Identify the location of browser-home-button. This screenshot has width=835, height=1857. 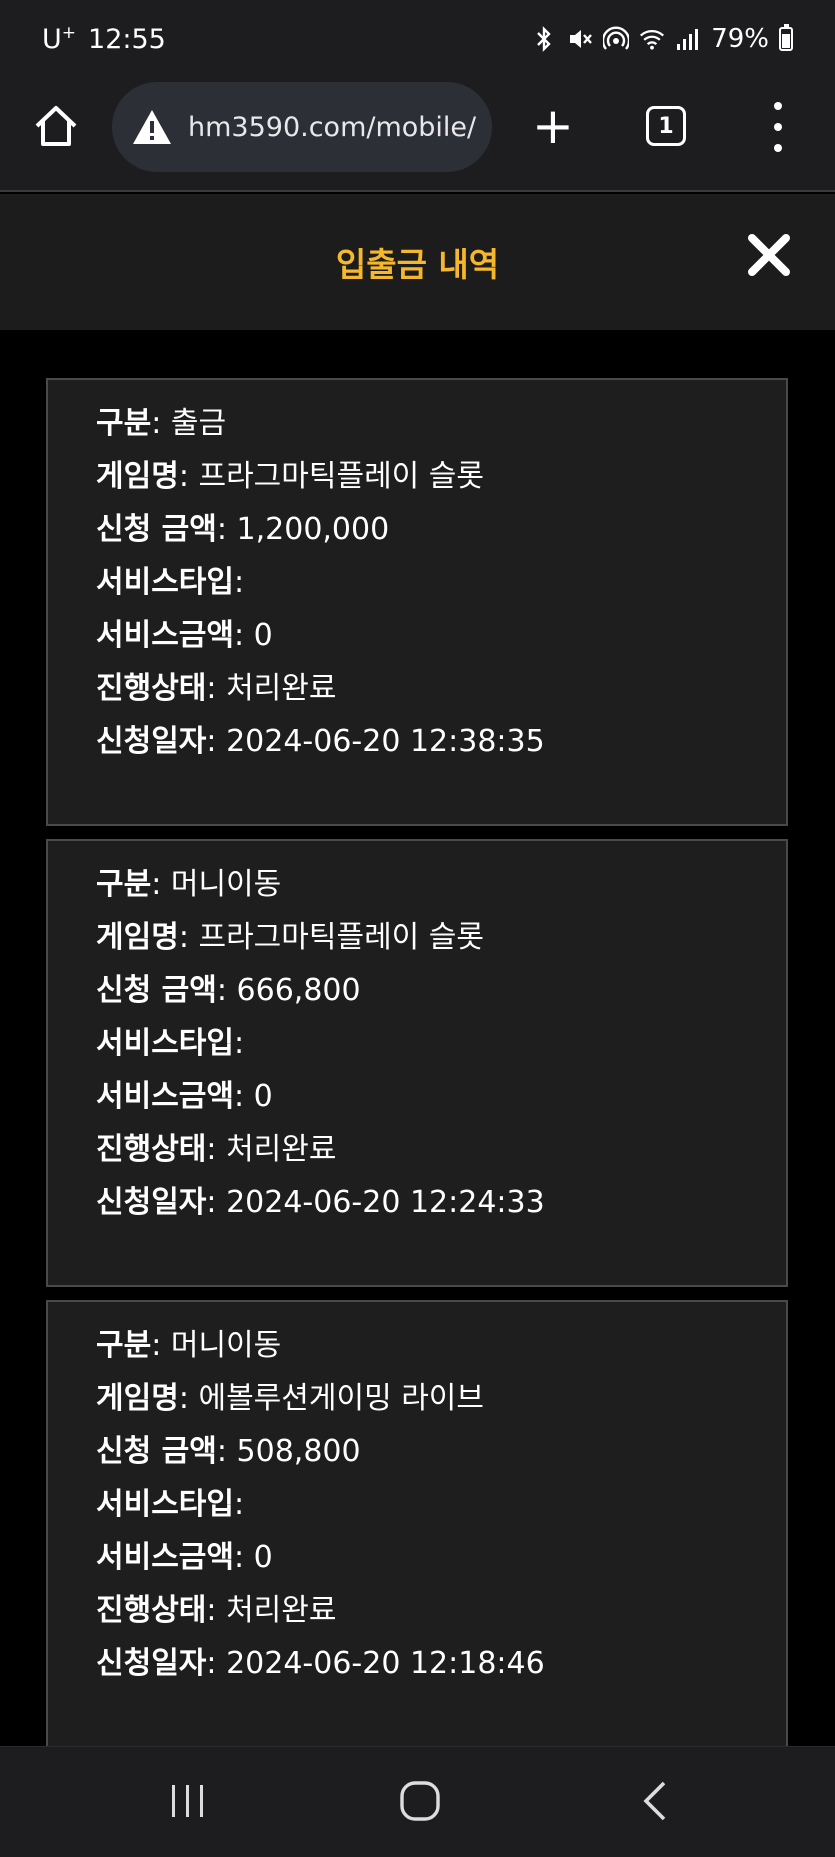
(56, 126).